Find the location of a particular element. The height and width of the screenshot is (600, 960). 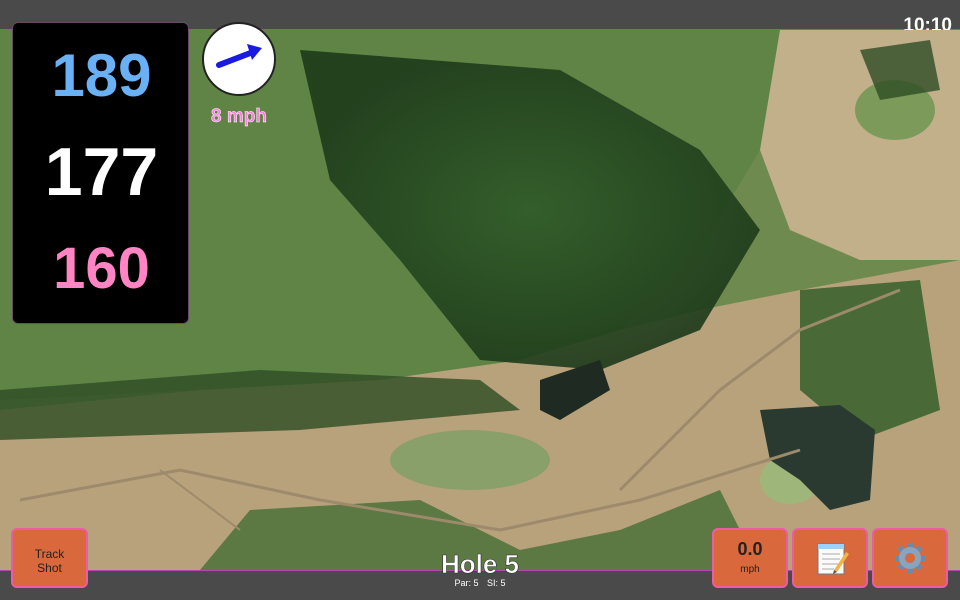

yardage-panel: 189 177 160 is located at coordinates (100, 173).